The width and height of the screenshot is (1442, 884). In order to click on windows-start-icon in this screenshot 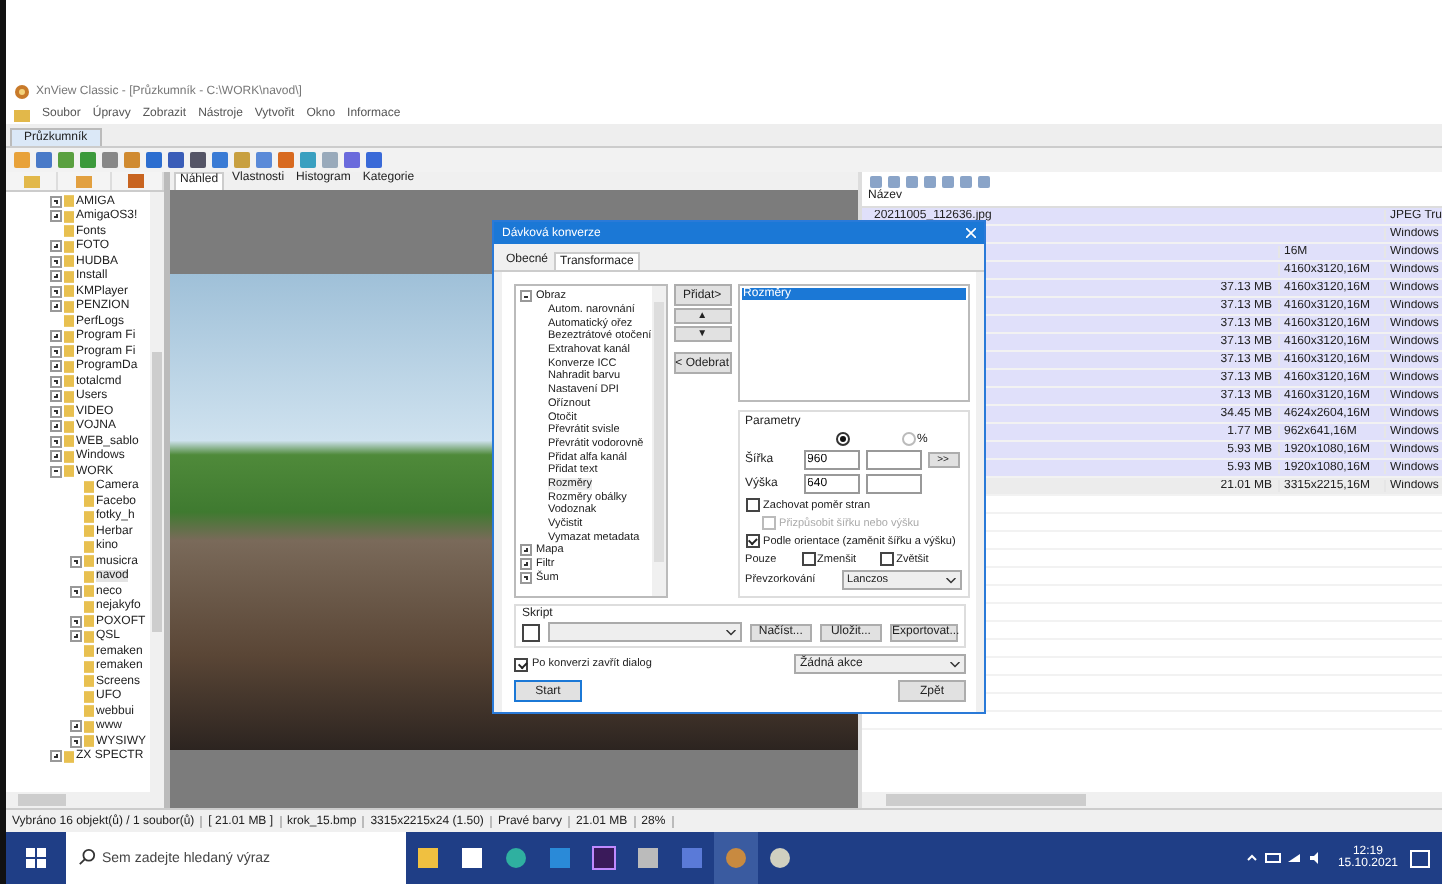, I will do `click(36, 858)`.